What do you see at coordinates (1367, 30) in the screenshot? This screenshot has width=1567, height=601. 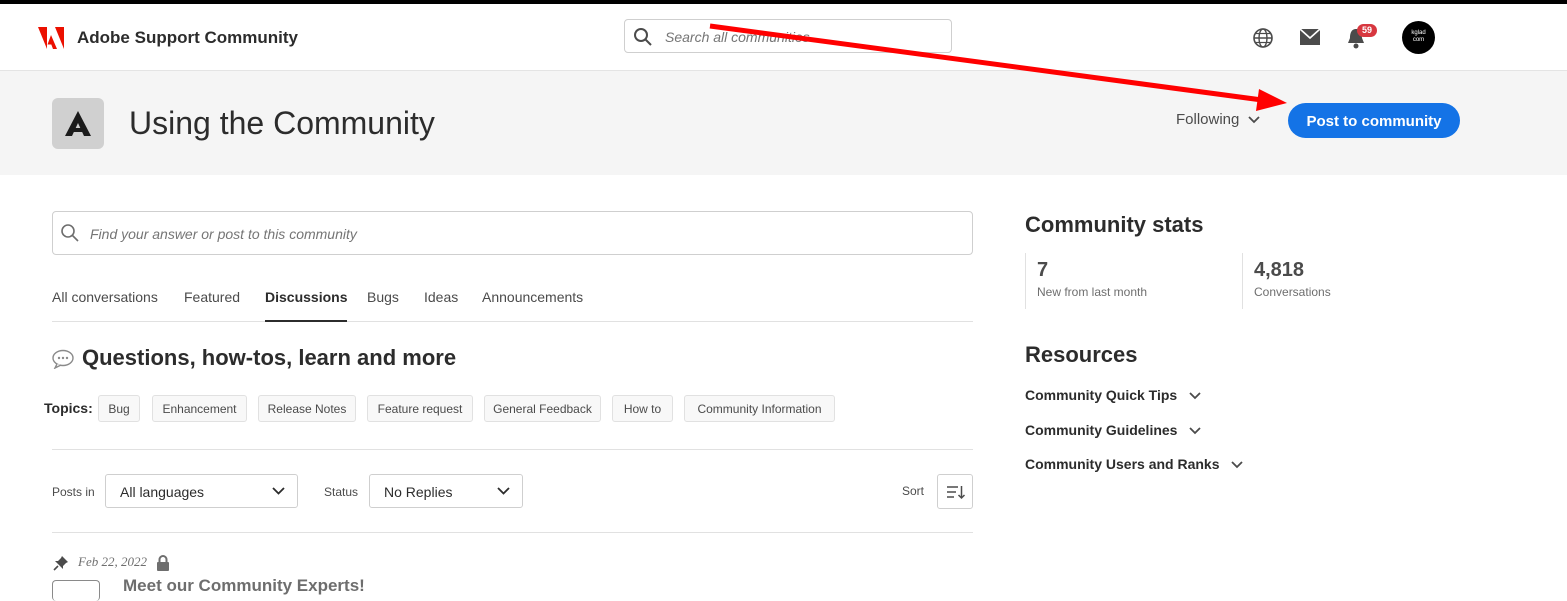 I see `notification-badge: 59` at bounding box center [1367, 30].